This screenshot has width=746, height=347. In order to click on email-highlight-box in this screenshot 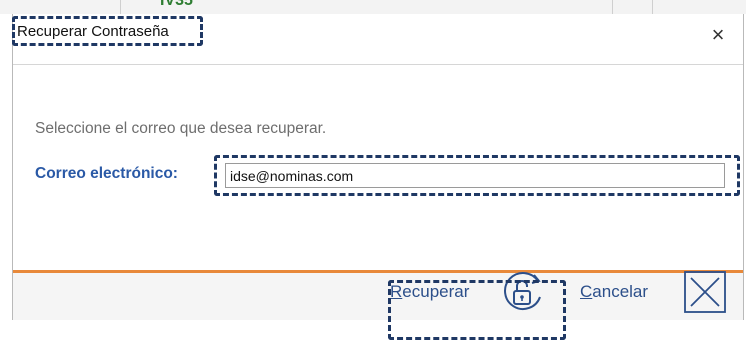, I will do `click(477, 175)`.